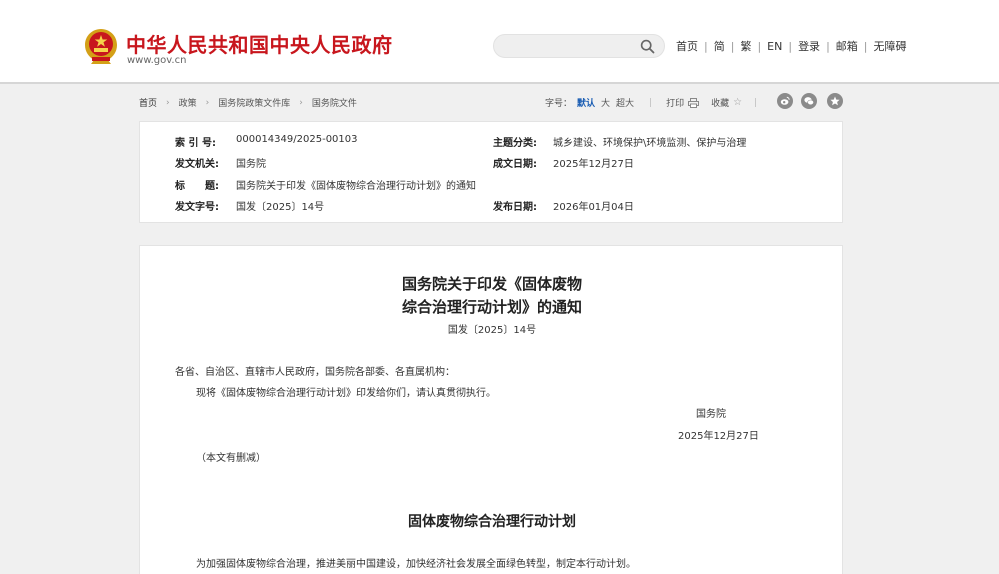 Image resolution: width=999 pixels, height=574 pixels. Describe the element at coordinates (515, 207) in the screenshot. I see `publish-date-label: 发布日期:` at that location.